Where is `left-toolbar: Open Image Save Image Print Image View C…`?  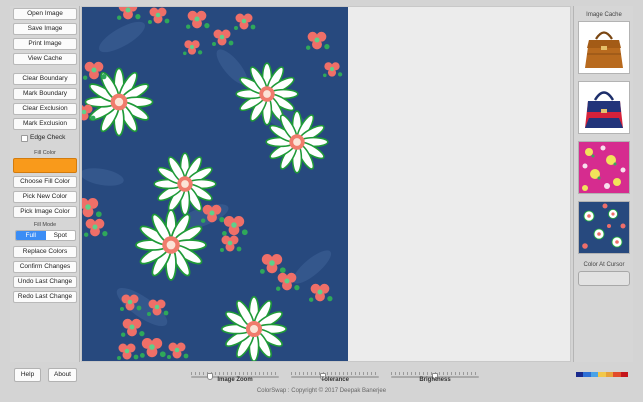
left-toolbar: Open Image Save Image Print Image View C… is located at coordinates (45, 184).